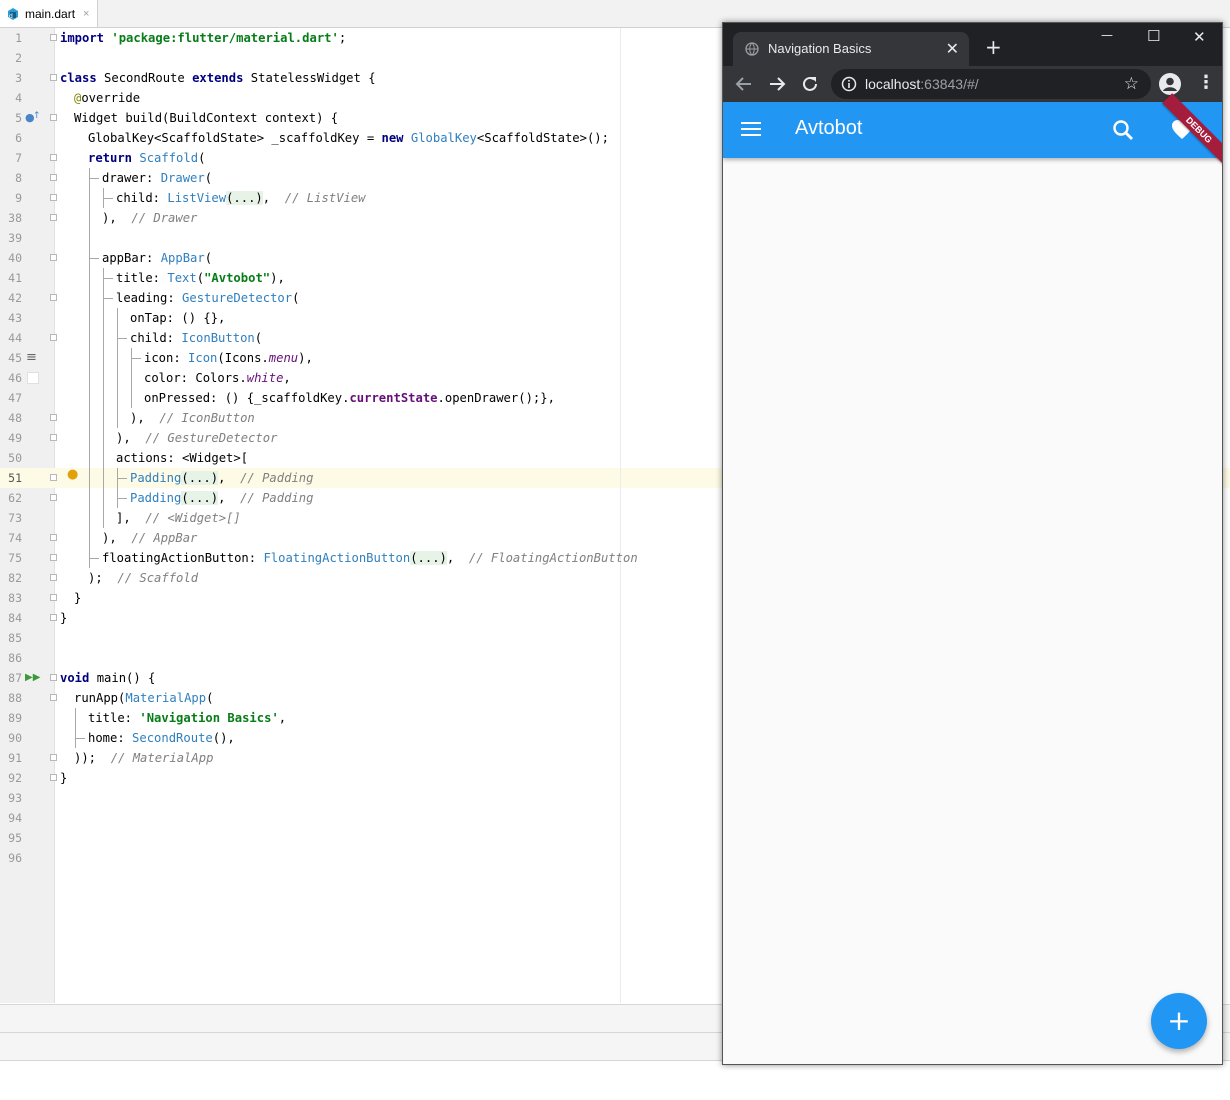 The width and height of the screenshot is (1230, 1100). What do you see at coordinates (744, 84) in the screenshot?
I see `back-arrow-icon` at bounding box center [744, 84].